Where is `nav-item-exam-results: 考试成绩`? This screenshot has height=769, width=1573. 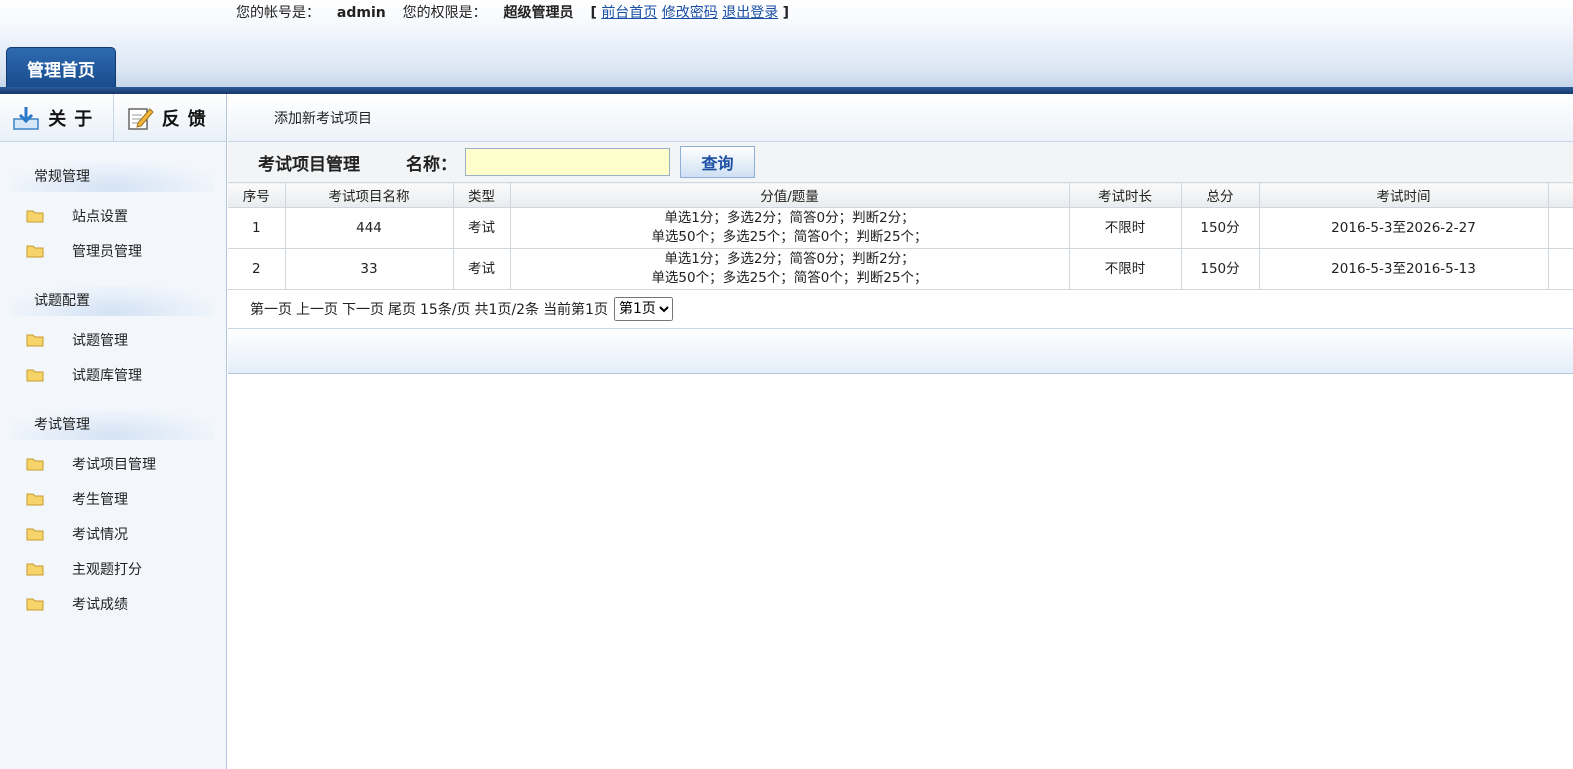 nav-item-exam-results: 考试成绩 is located at coordinates (113, 603).